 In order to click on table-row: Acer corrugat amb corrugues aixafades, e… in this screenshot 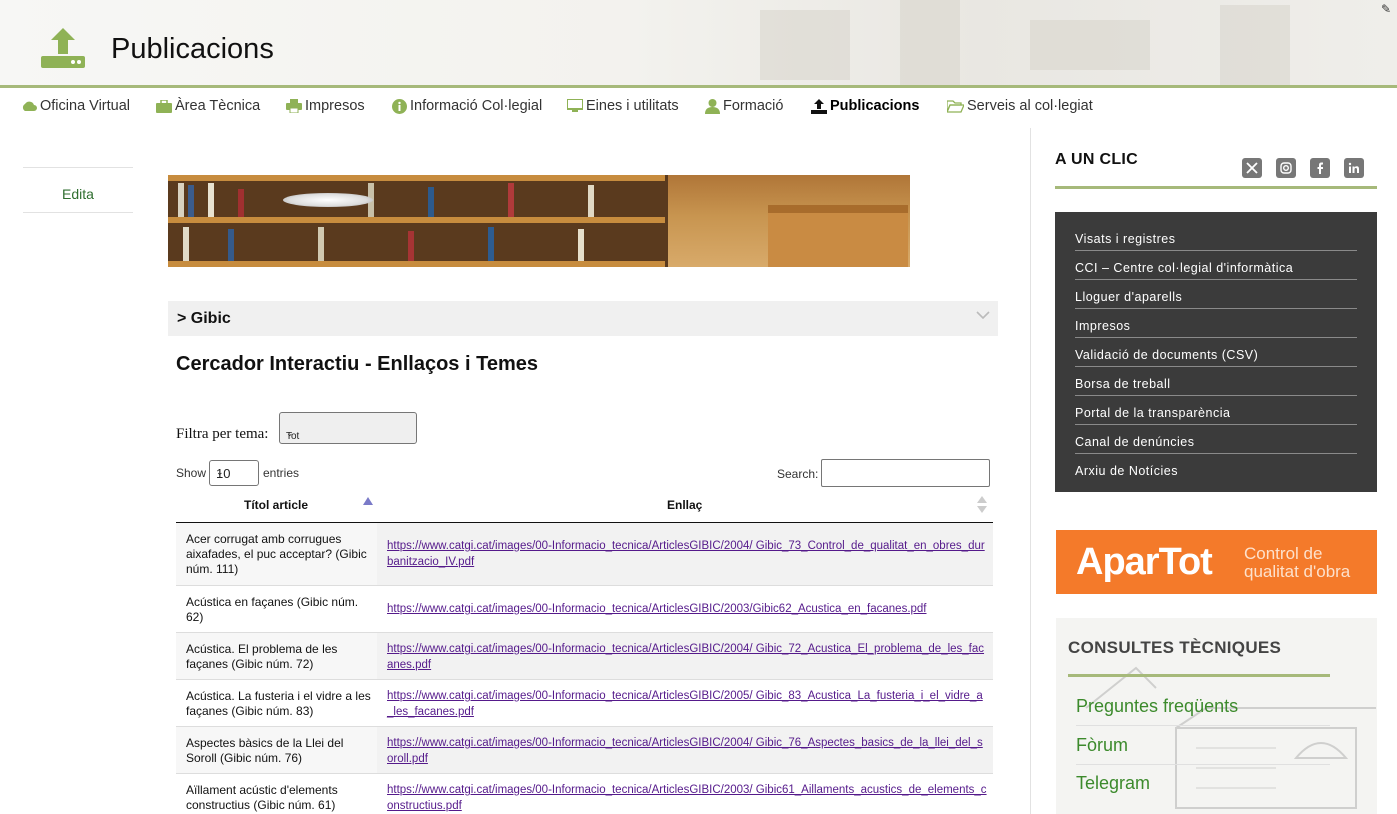, I will do `click(584, 554)`.